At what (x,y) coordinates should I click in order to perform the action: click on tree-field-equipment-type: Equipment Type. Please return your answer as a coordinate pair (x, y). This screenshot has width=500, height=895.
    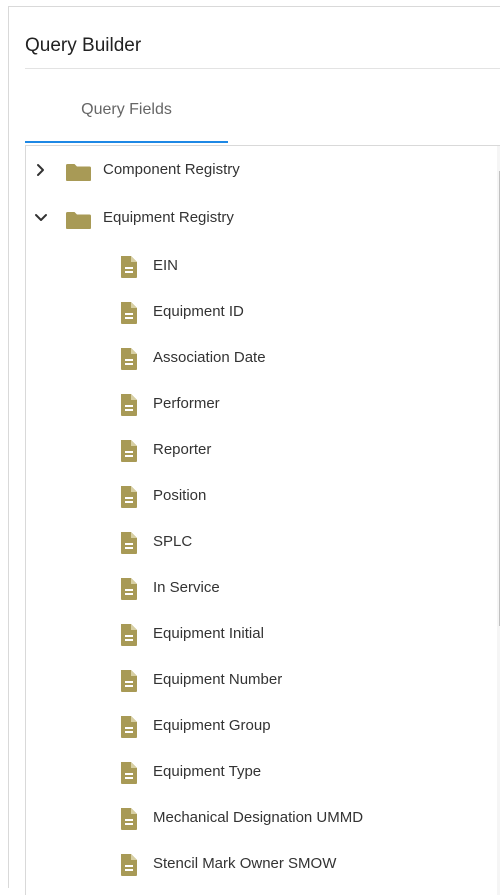
    Looking at the image, I should click on (256, 773).